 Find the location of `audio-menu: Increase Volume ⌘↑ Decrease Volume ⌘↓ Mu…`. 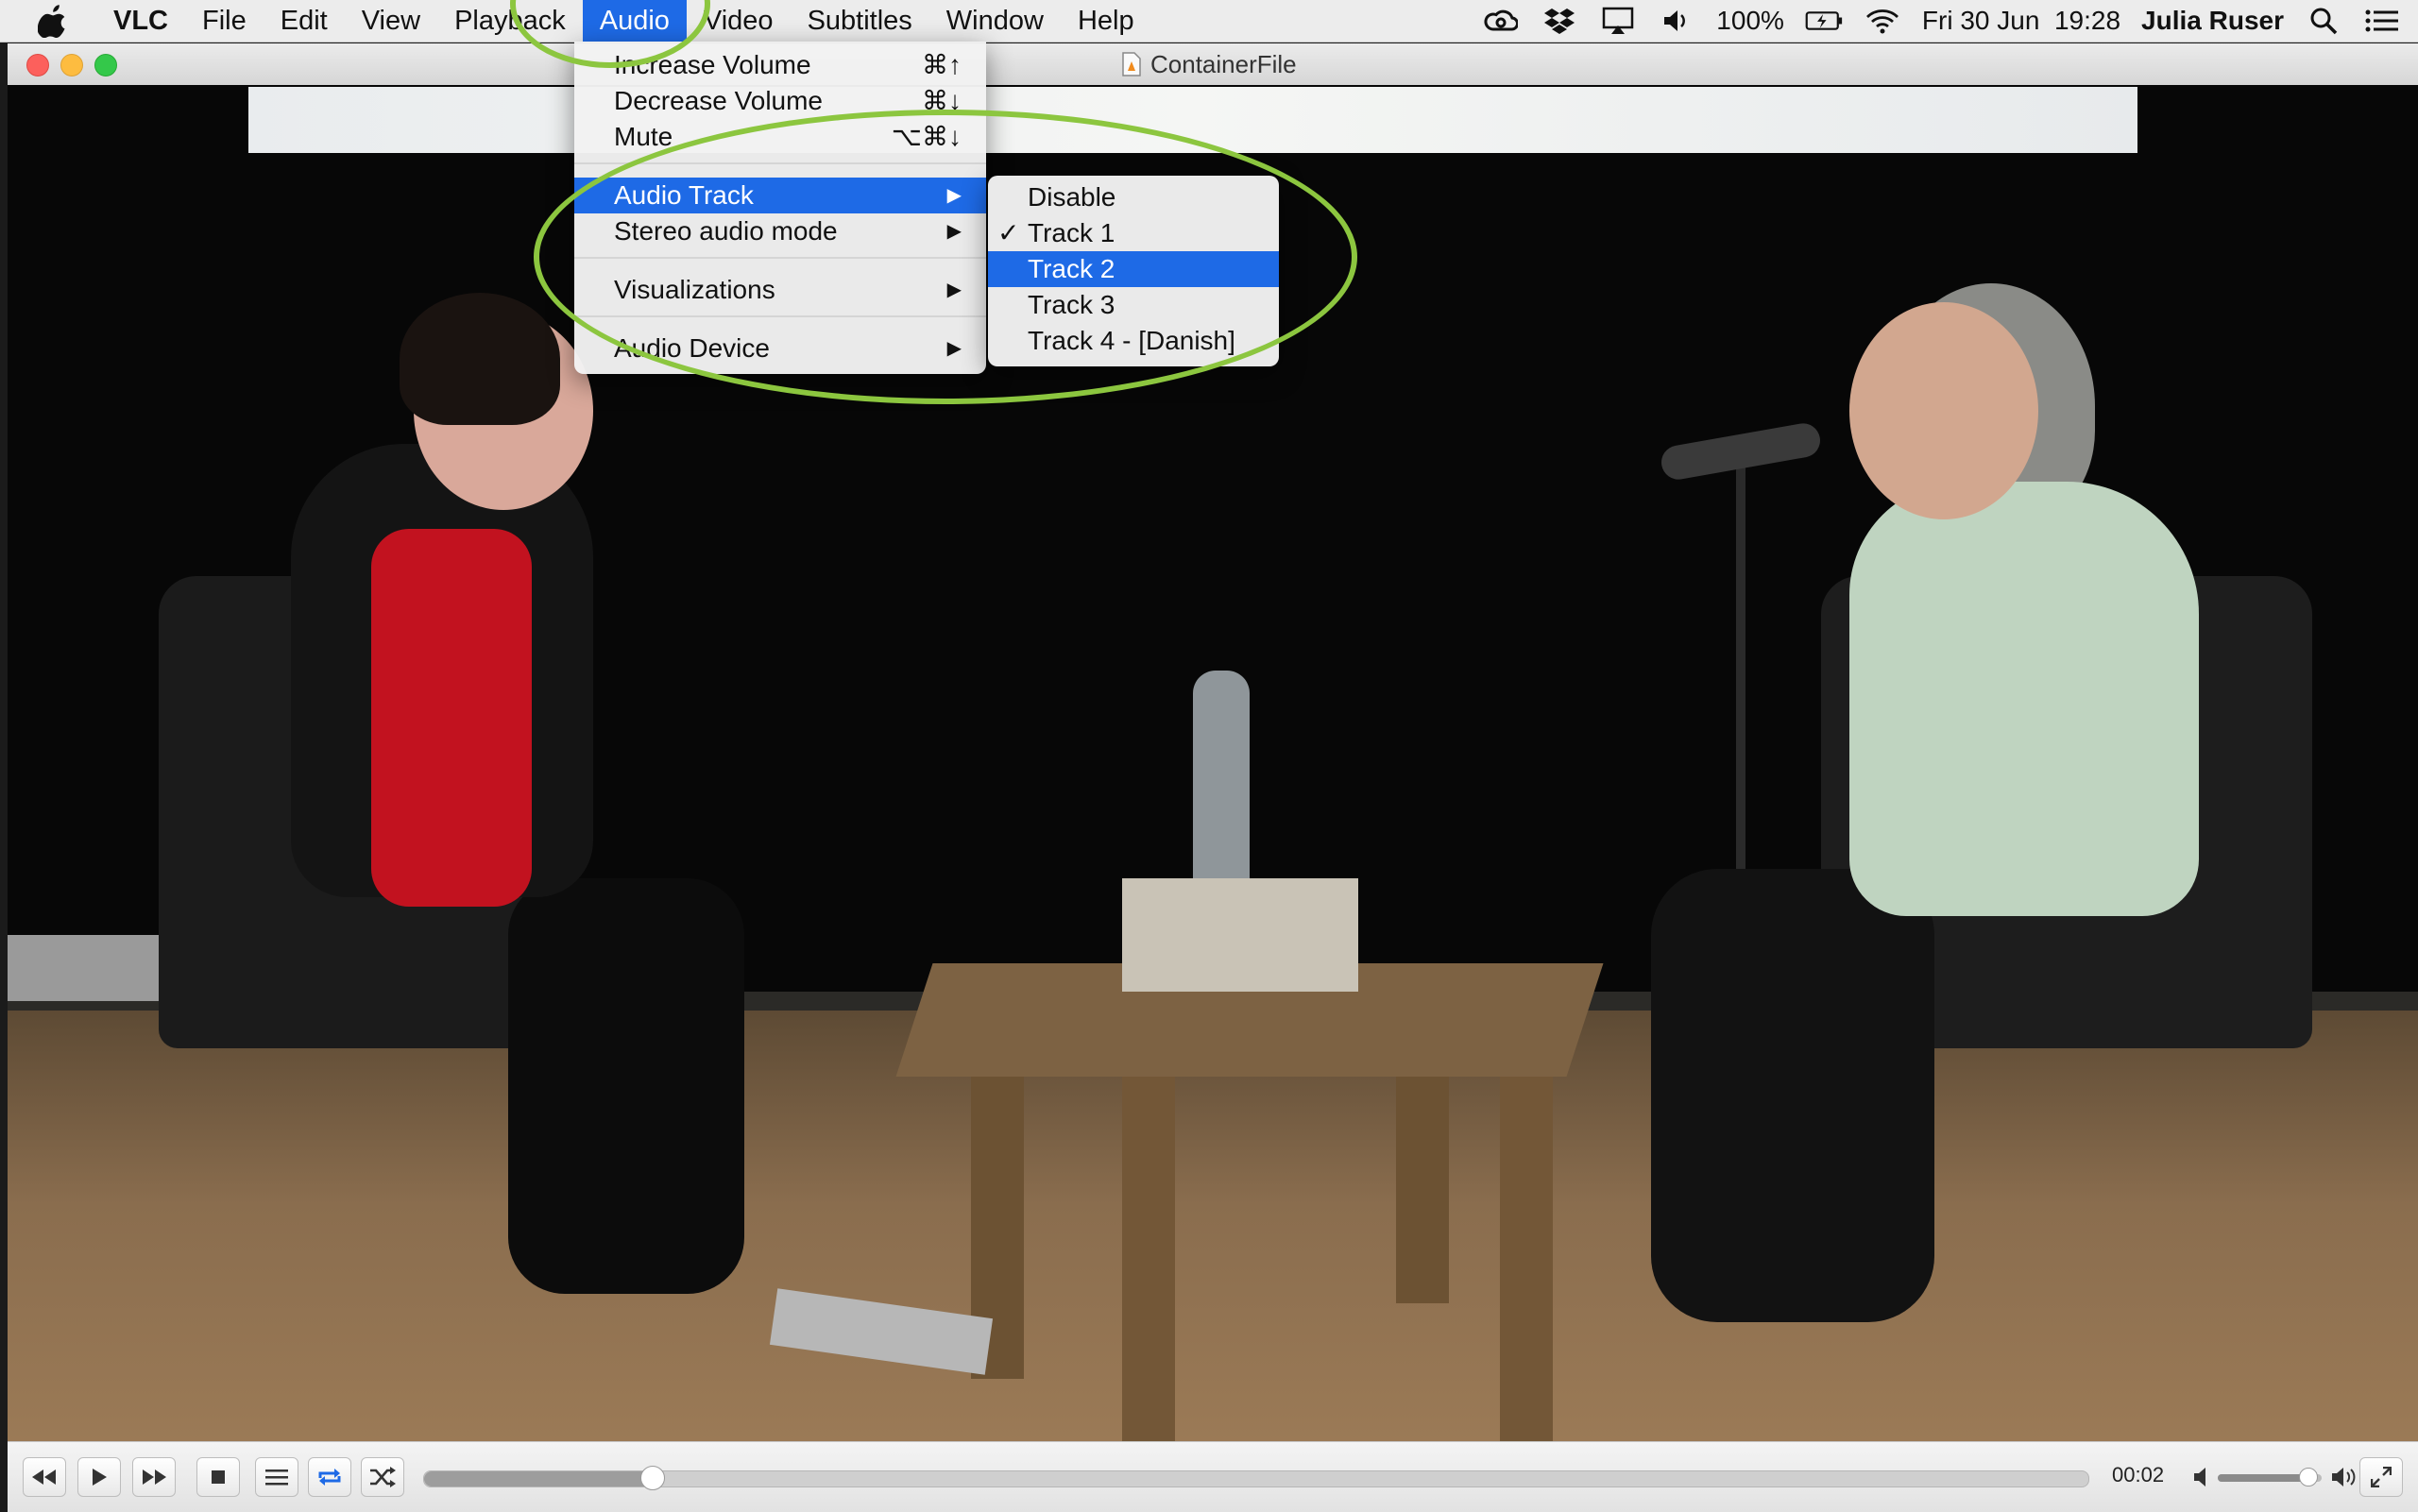

audio-menu: Increase Volume ⌘↑ Decrease Volume ⌘↓ Mu… is located at coordinates (780, 208).